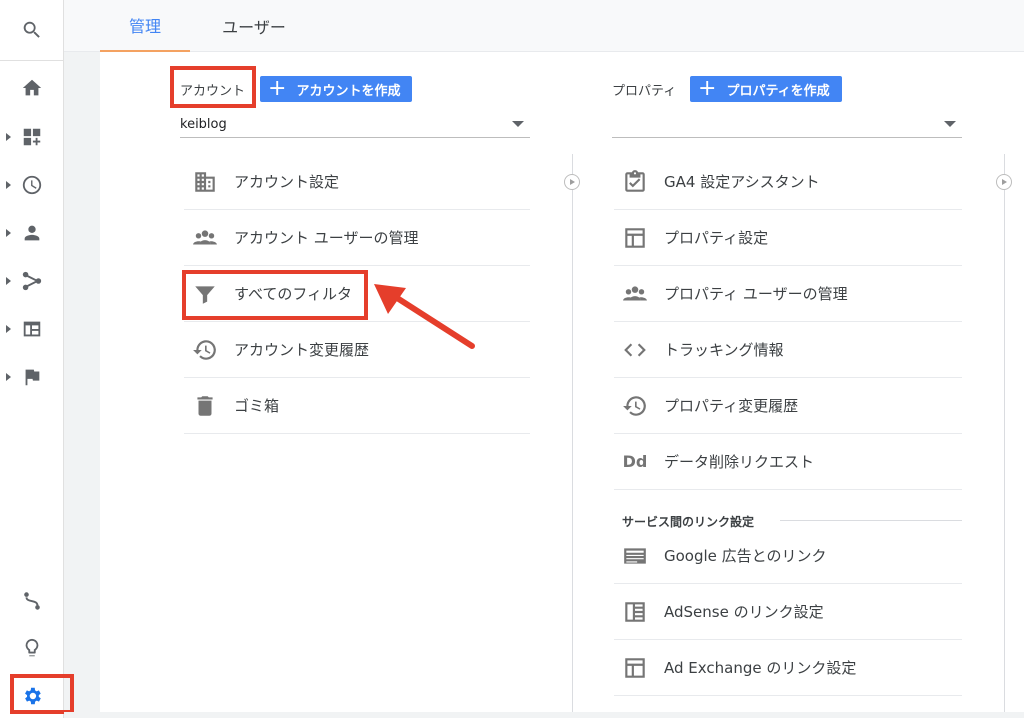 The image size is (1024, 718). What do you see at coordinates (355, 125) in the screenshot?
I see `account-selector: keiblog` at bounding box center [355, 125].